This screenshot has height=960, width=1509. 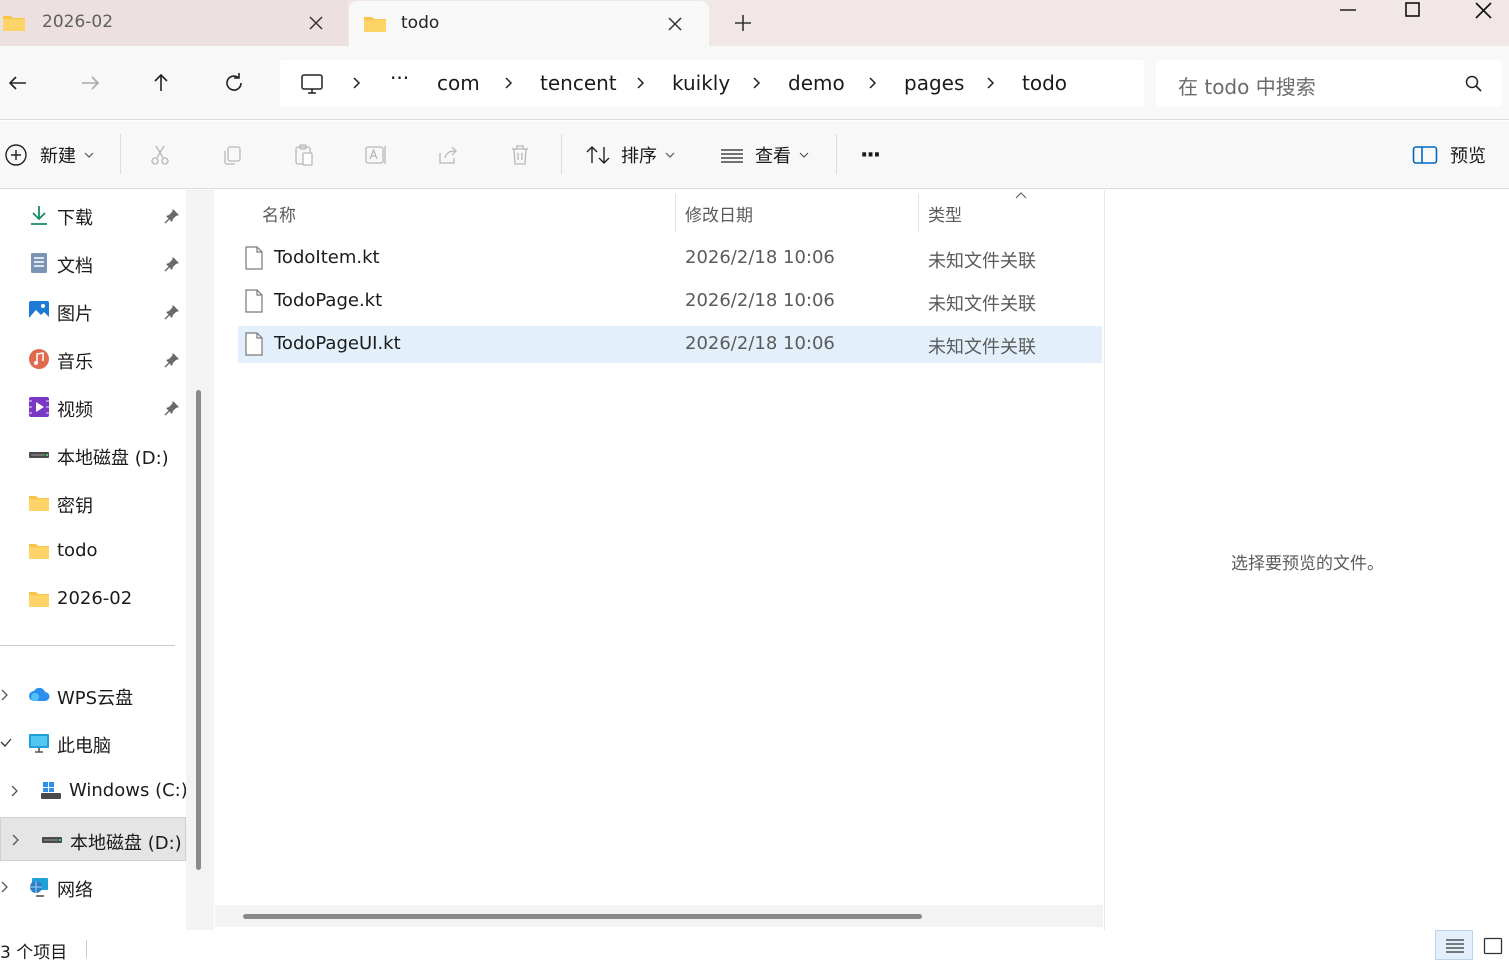 What do you see at coordinates (337, 343) in the screenshot?
I see `file-name: TodoPageUI.kt` at bounding box center [337, 343].